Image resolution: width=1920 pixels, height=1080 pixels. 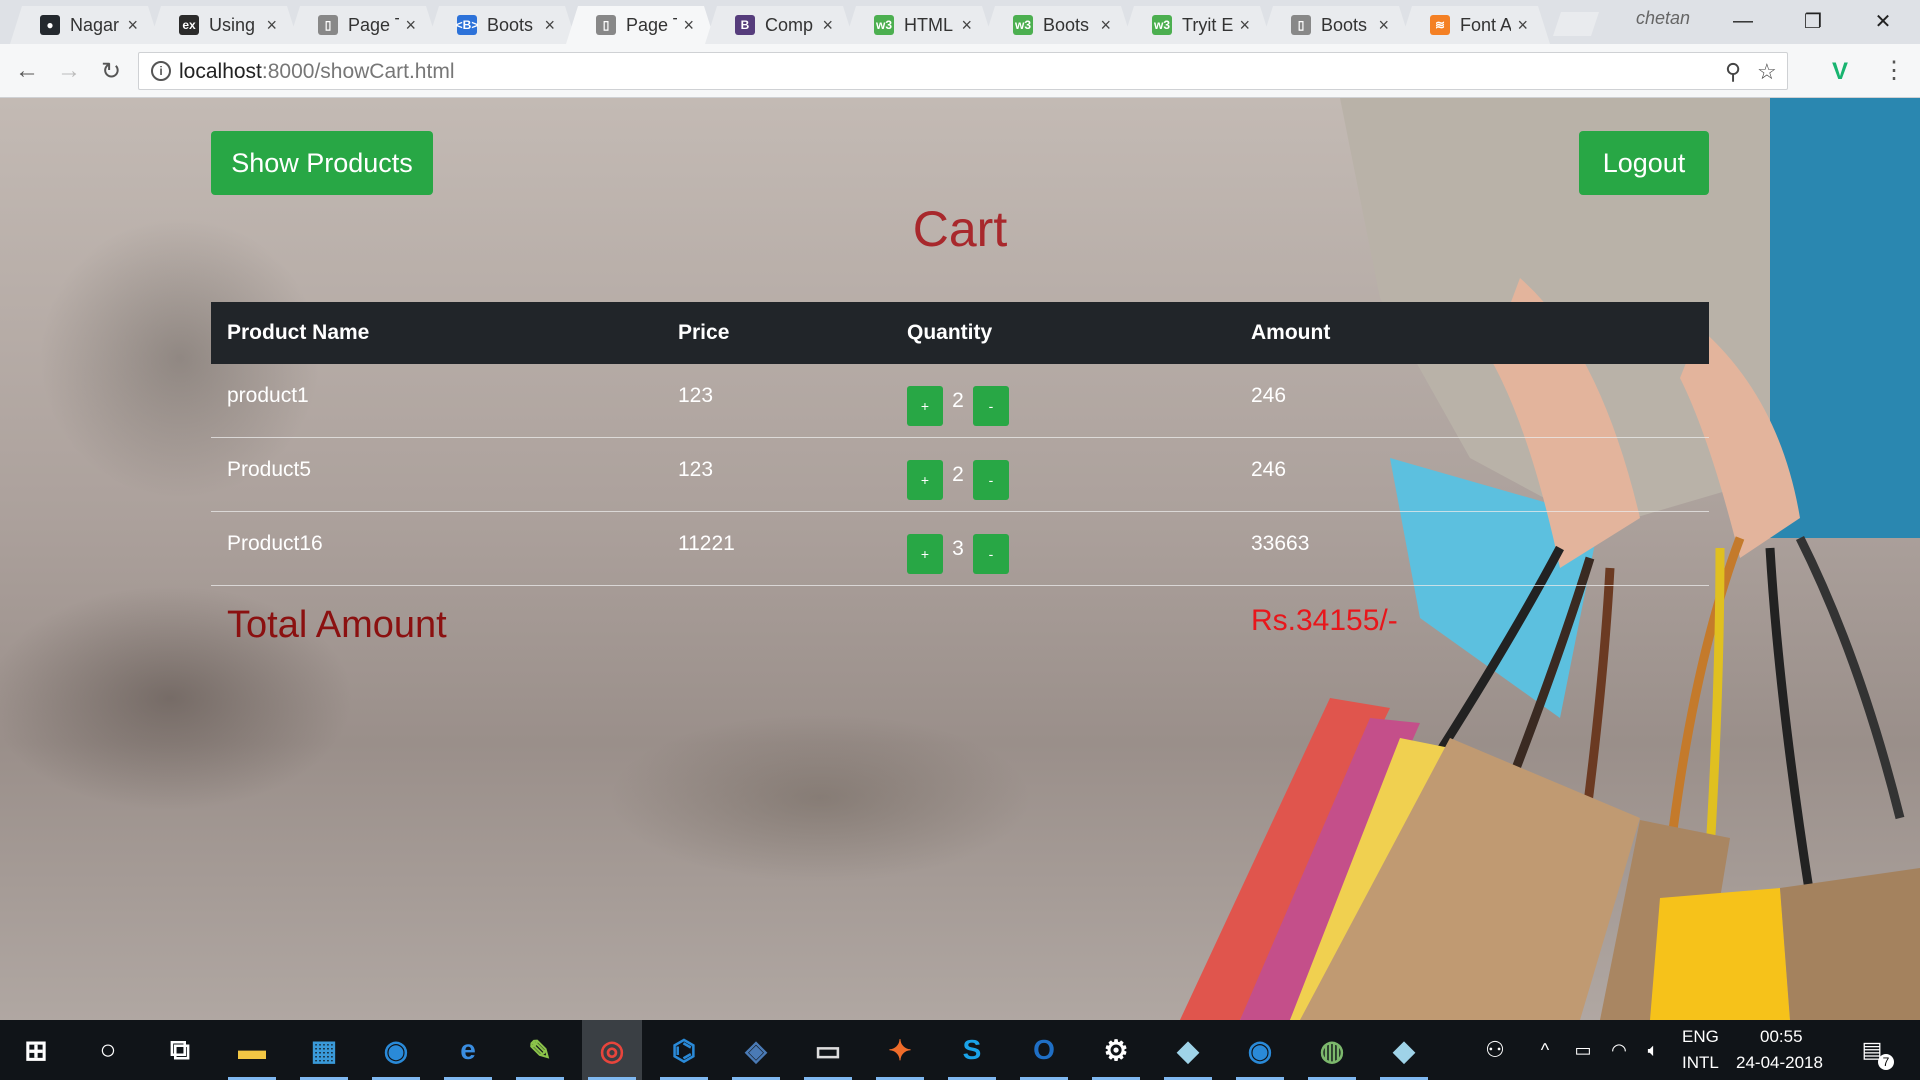 What do you see at coordinates (606, 25) in the screenshot?
I see `page-icon: ▯` at bounding box center [606, 25].